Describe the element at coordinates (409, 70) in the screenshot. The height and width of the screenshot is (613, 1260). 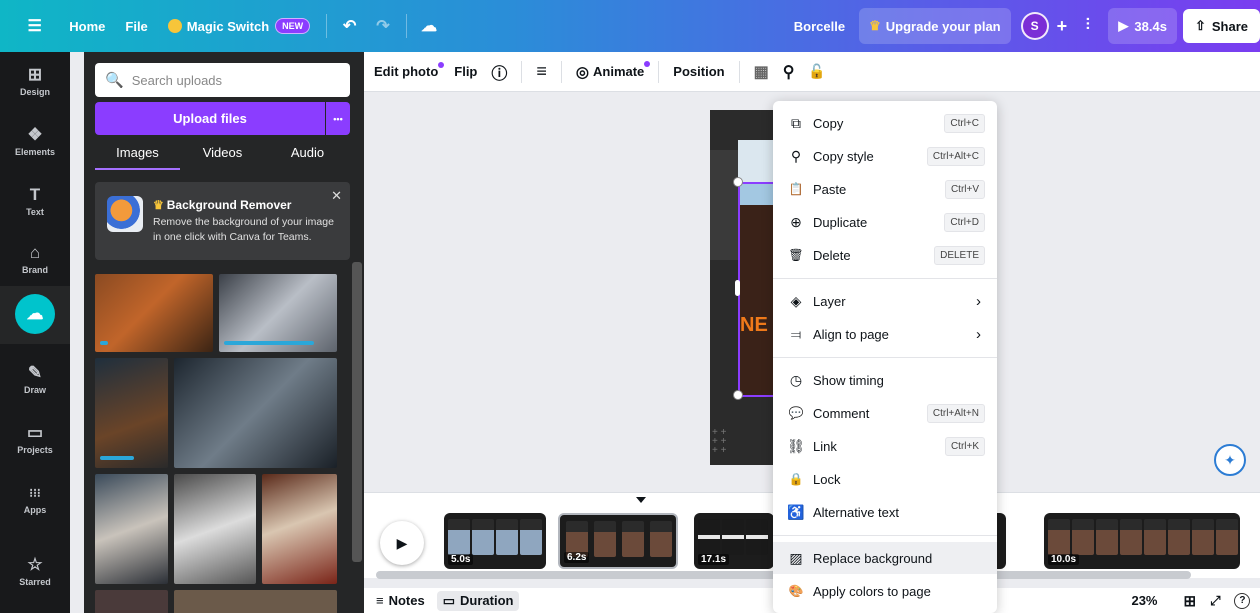
I see `edit-photo-button: Edit photo` at that location.